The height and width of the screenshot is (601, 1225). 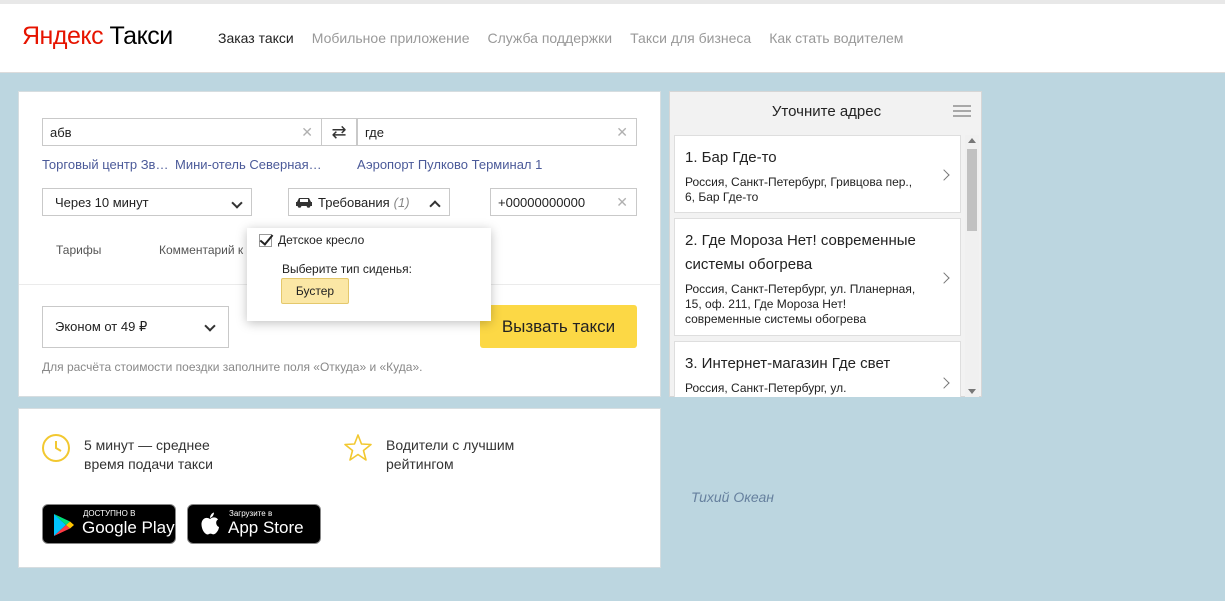 I want to click on to-input: где ✕, so click(x=497, y=132).